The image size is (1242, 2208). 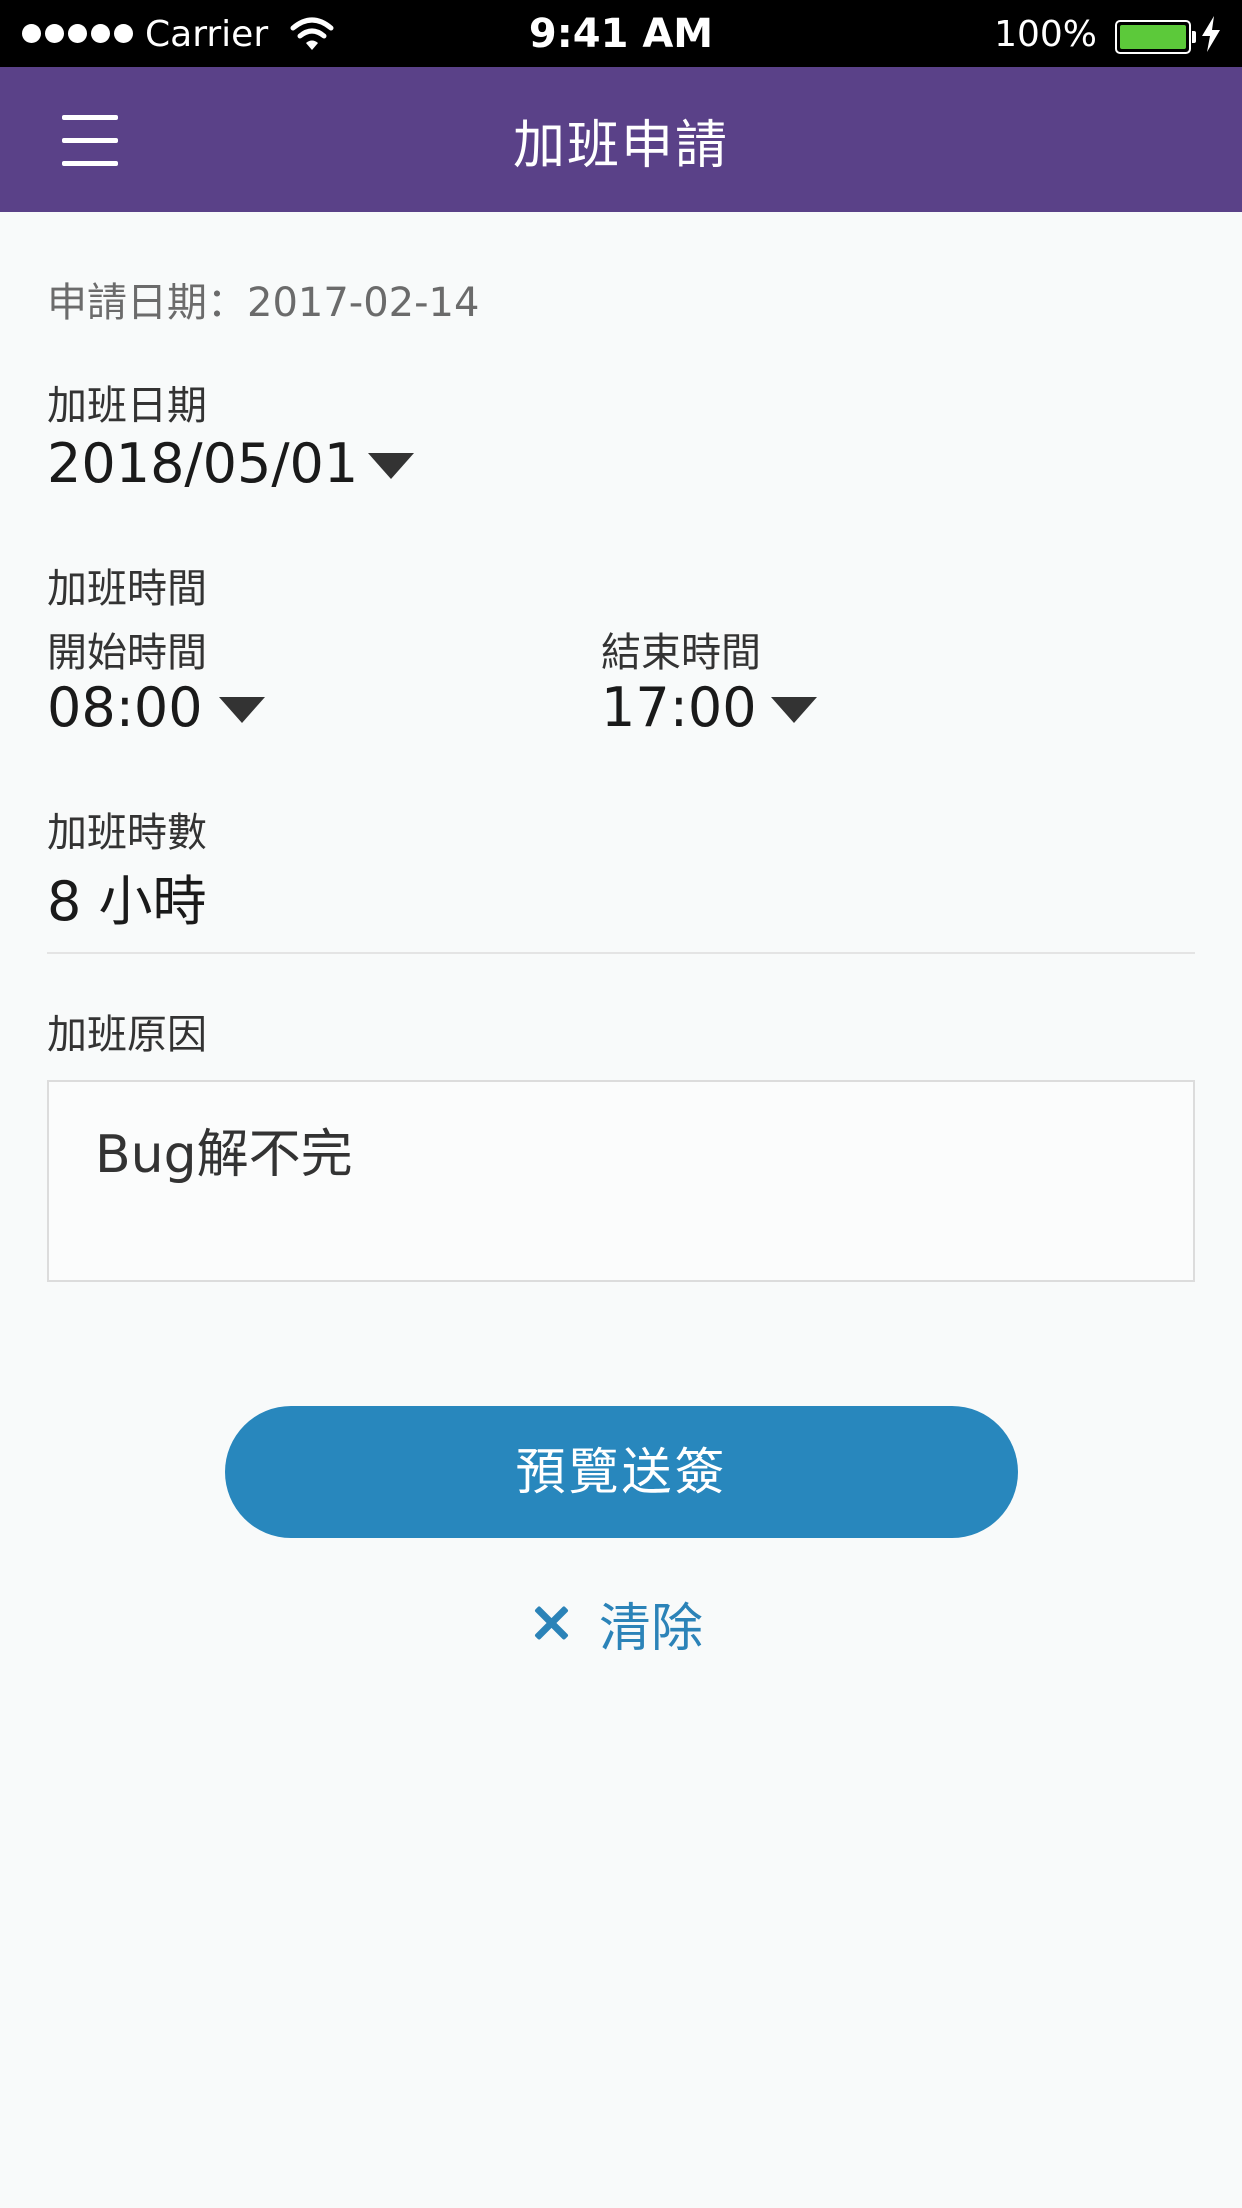 I want to click on start-time-label: 開始時間, so click(x=127, y=653).